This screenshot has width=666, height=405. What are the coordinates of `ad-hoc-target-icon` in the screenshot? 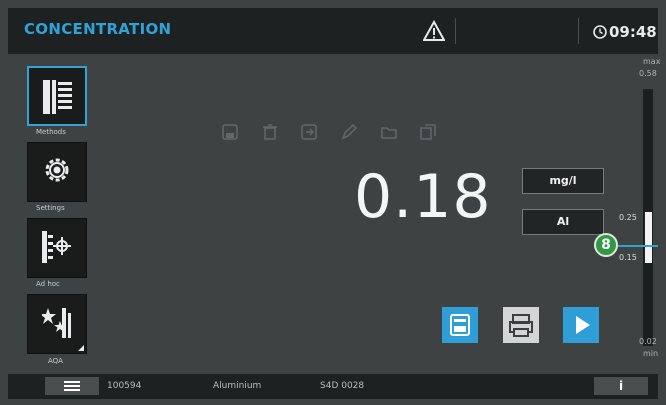 It's located at (56, 247).